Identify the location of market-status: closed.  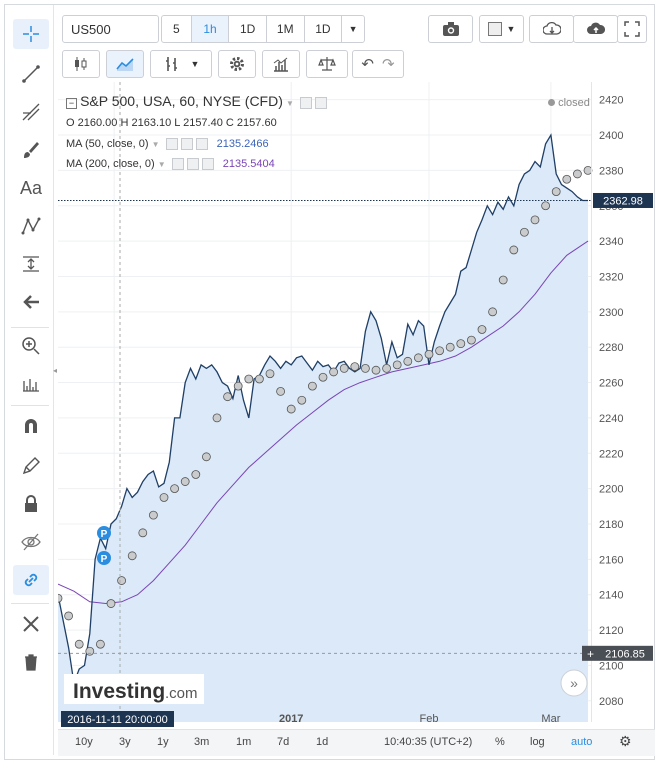
(569, 103).